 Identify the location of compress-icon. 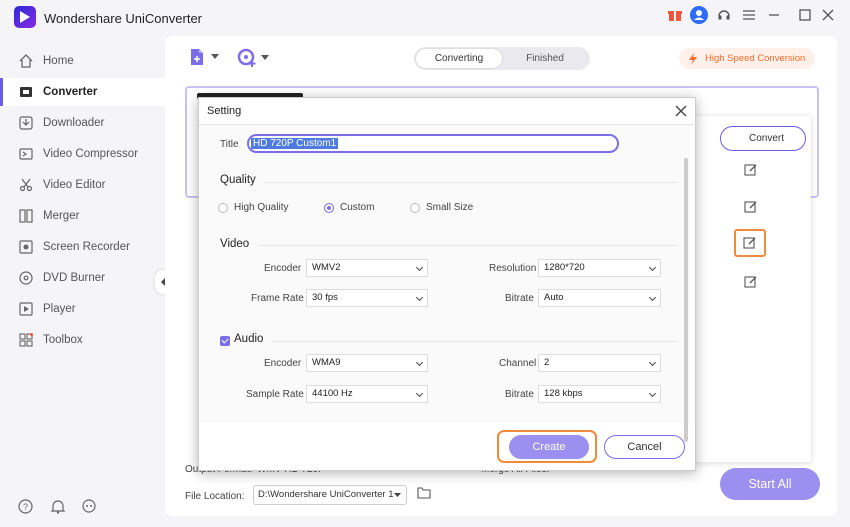
(26, 154).